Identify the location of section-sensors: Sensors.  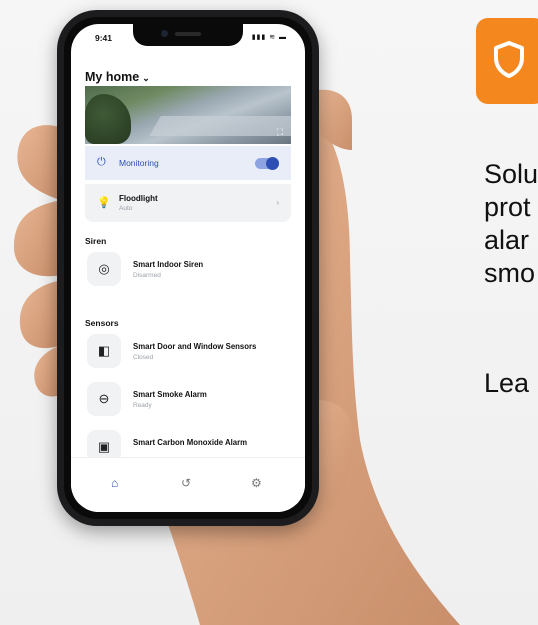
(102, 323).